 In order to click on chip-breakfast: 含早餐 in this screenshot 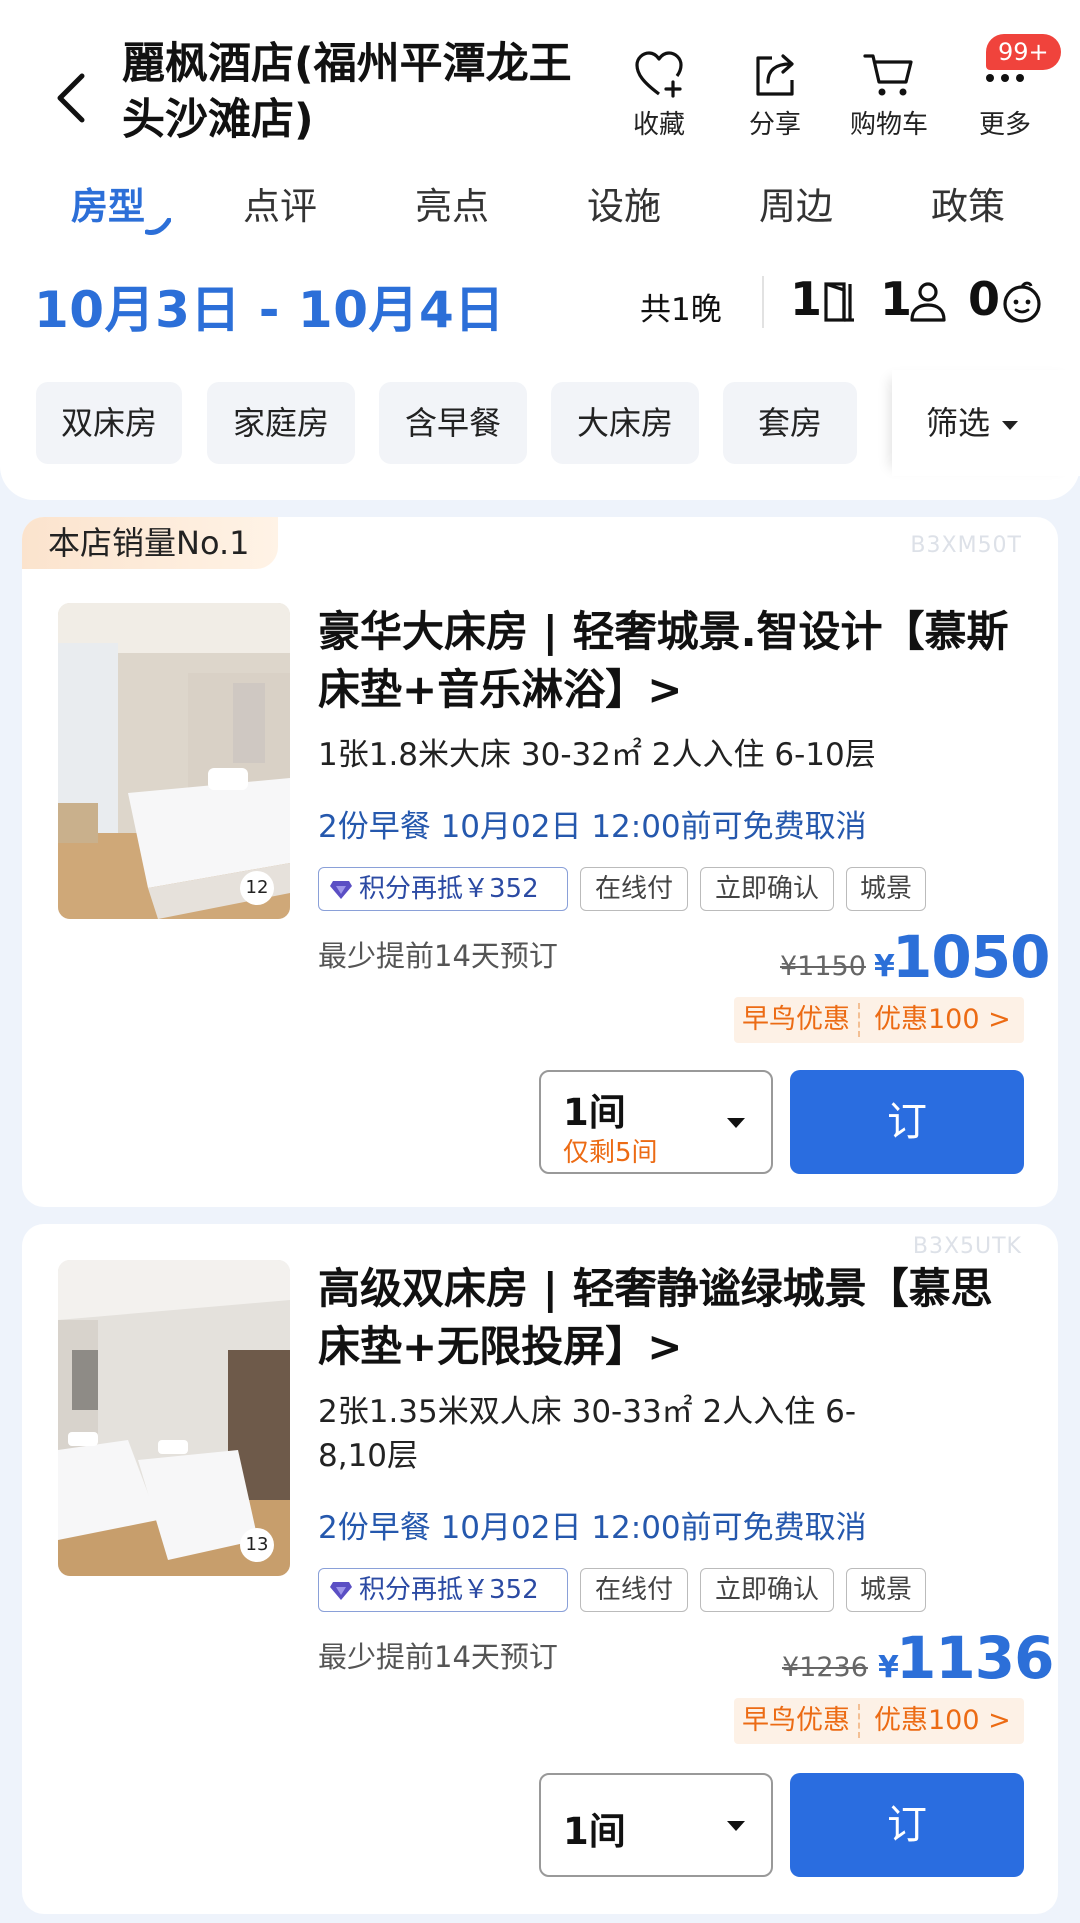, I will do `click(453, 423)`.